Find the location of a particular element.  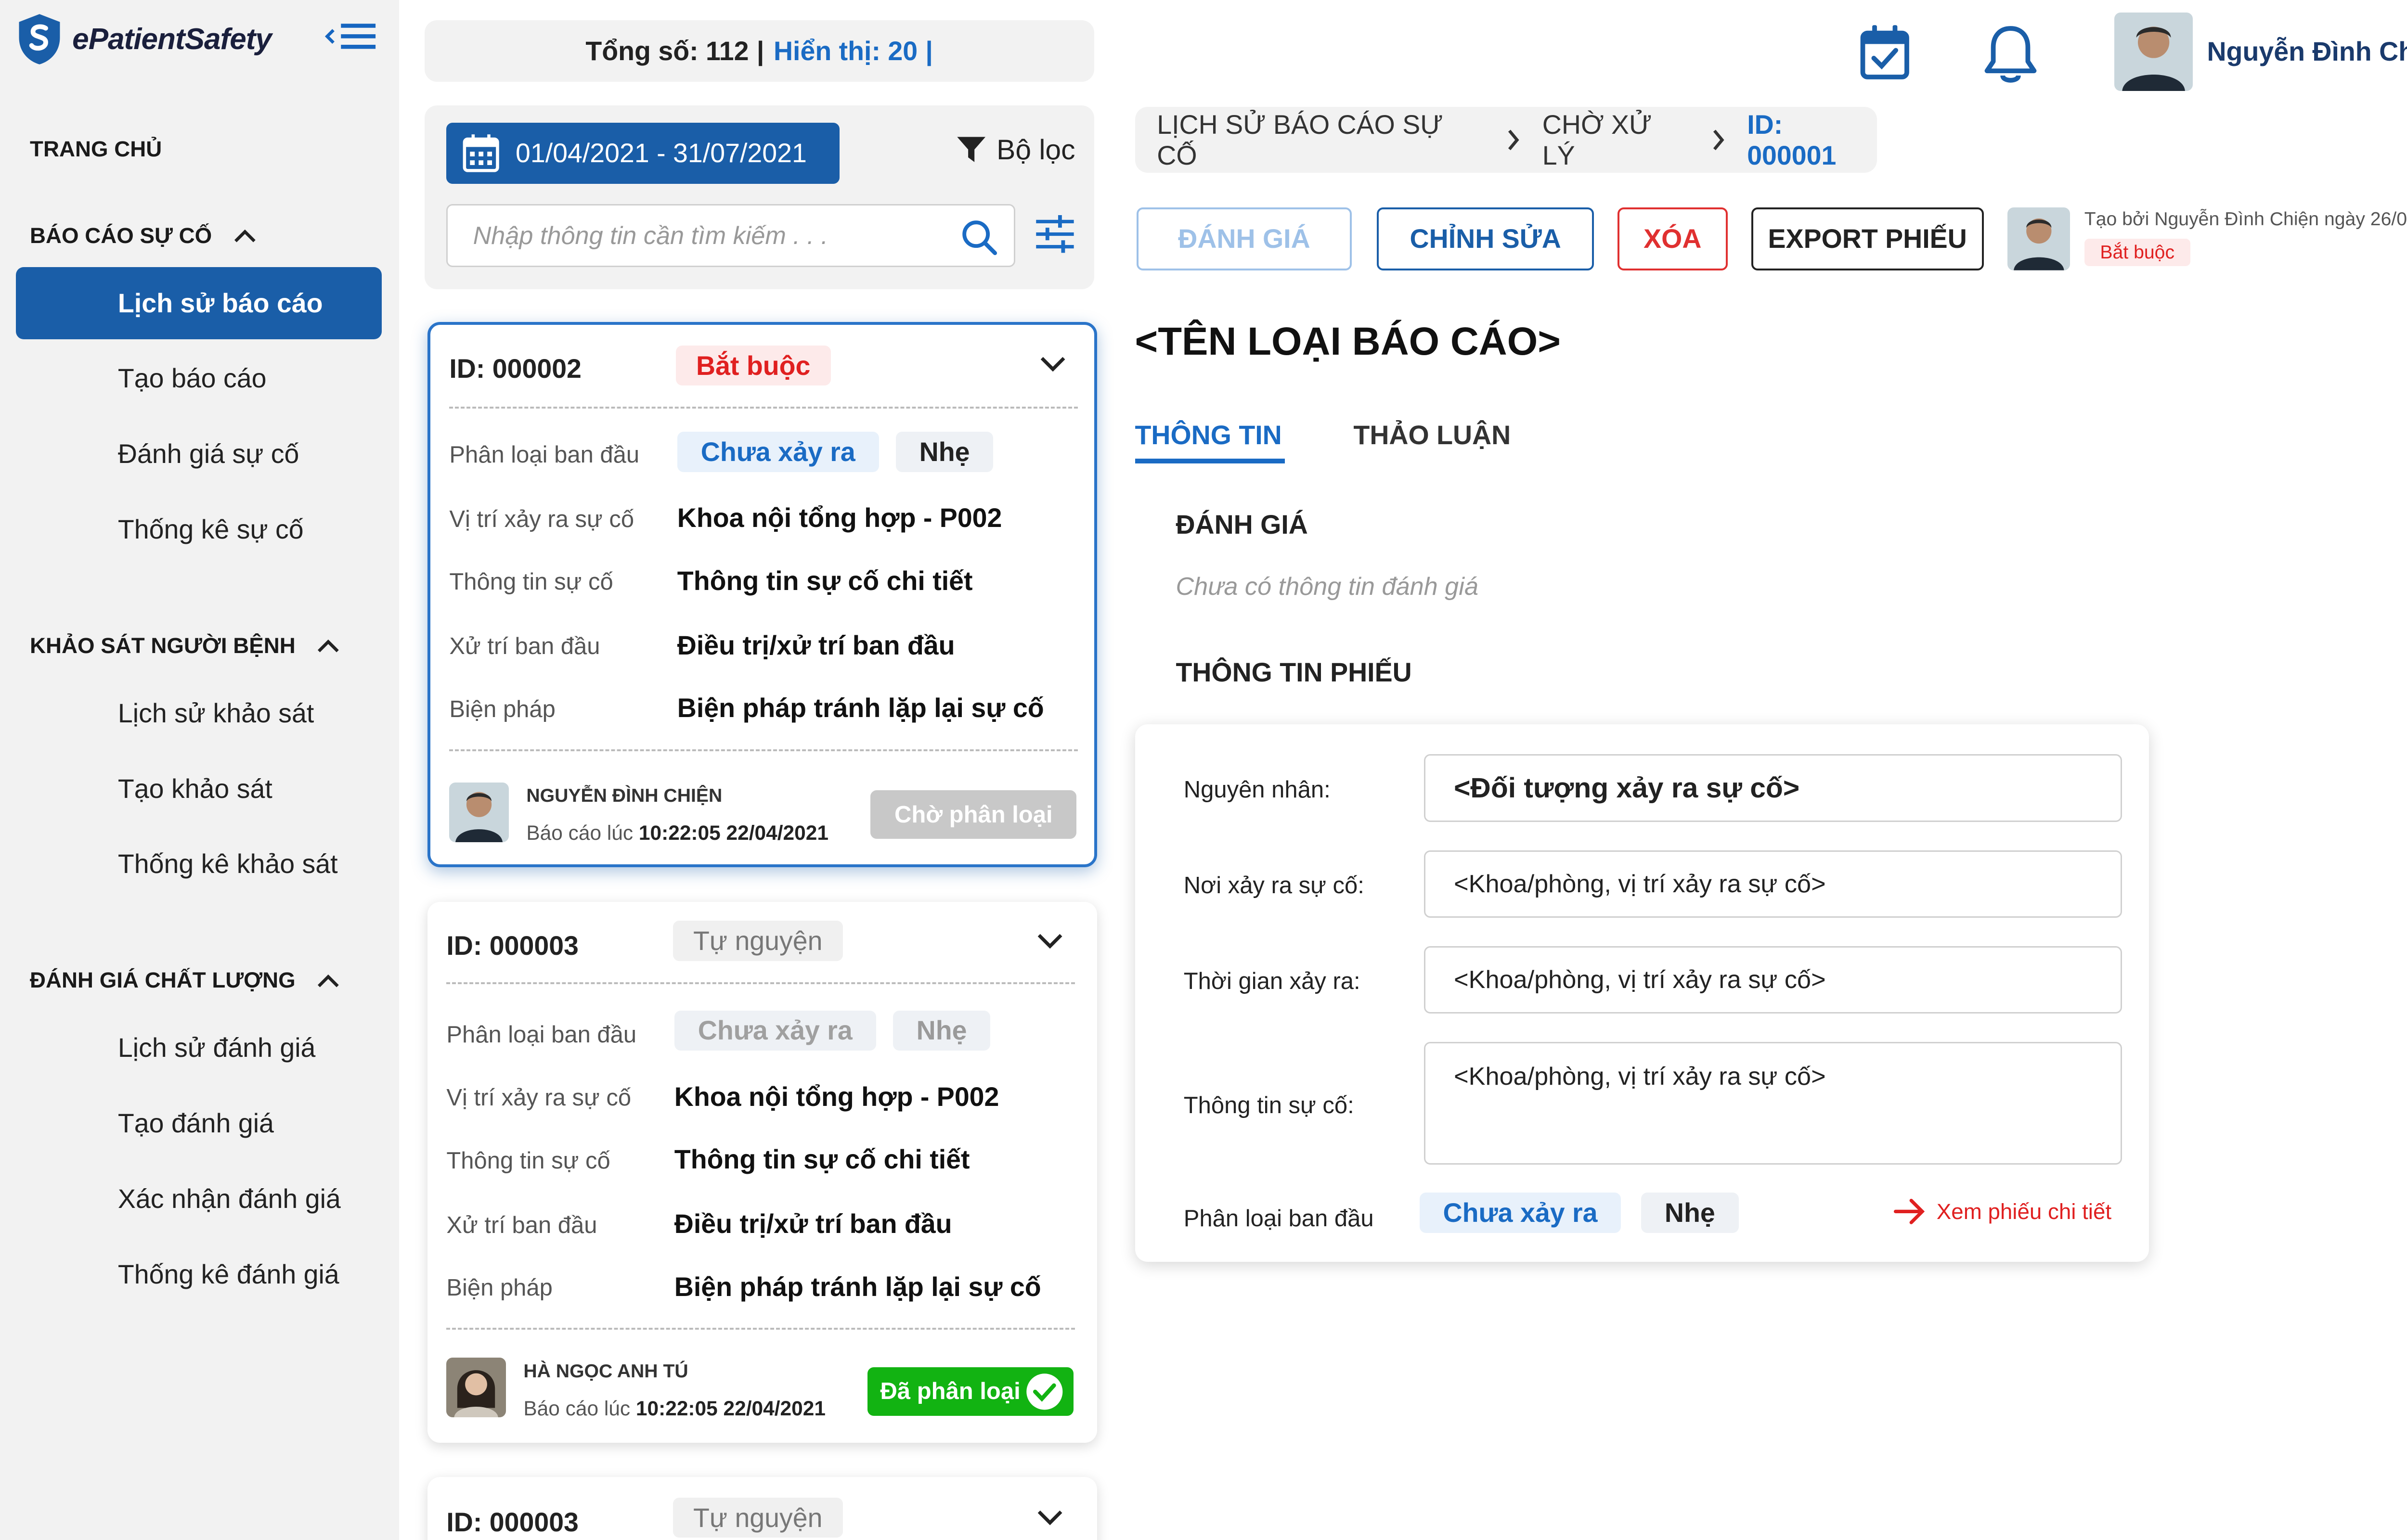

edit-button: CHỈNH SỬA is located at coordinates (1485, 238).